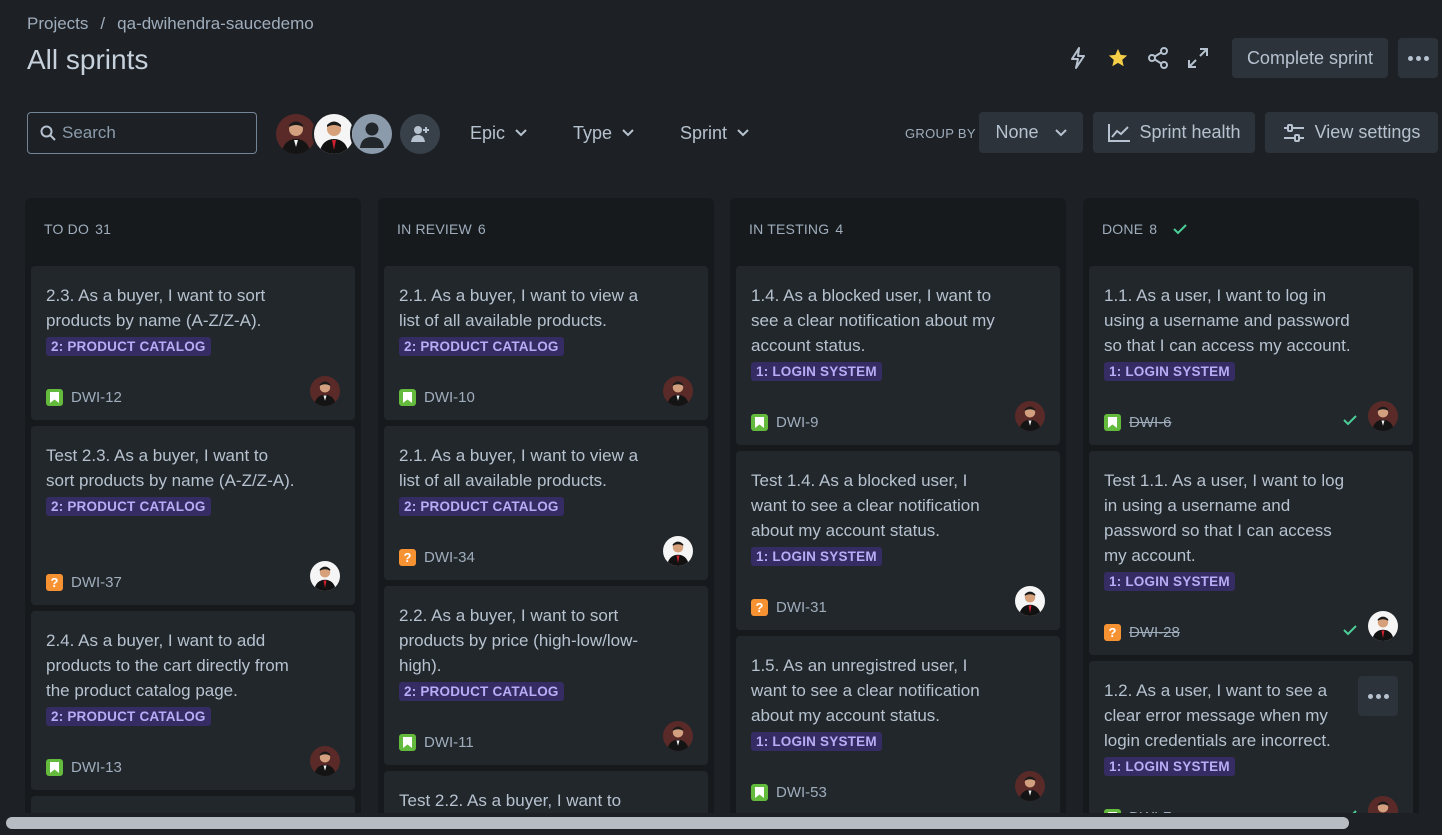  I want to click on line-chart-icon, so click(1119, 132).